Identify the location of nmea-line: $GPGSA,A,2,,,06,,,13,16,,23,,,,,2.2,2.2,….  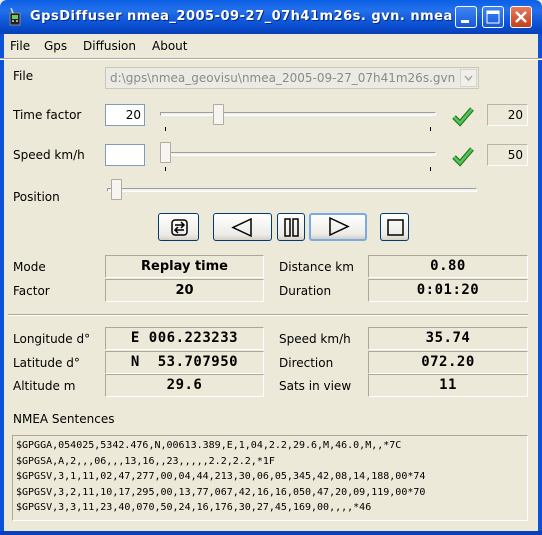
(145, 461).